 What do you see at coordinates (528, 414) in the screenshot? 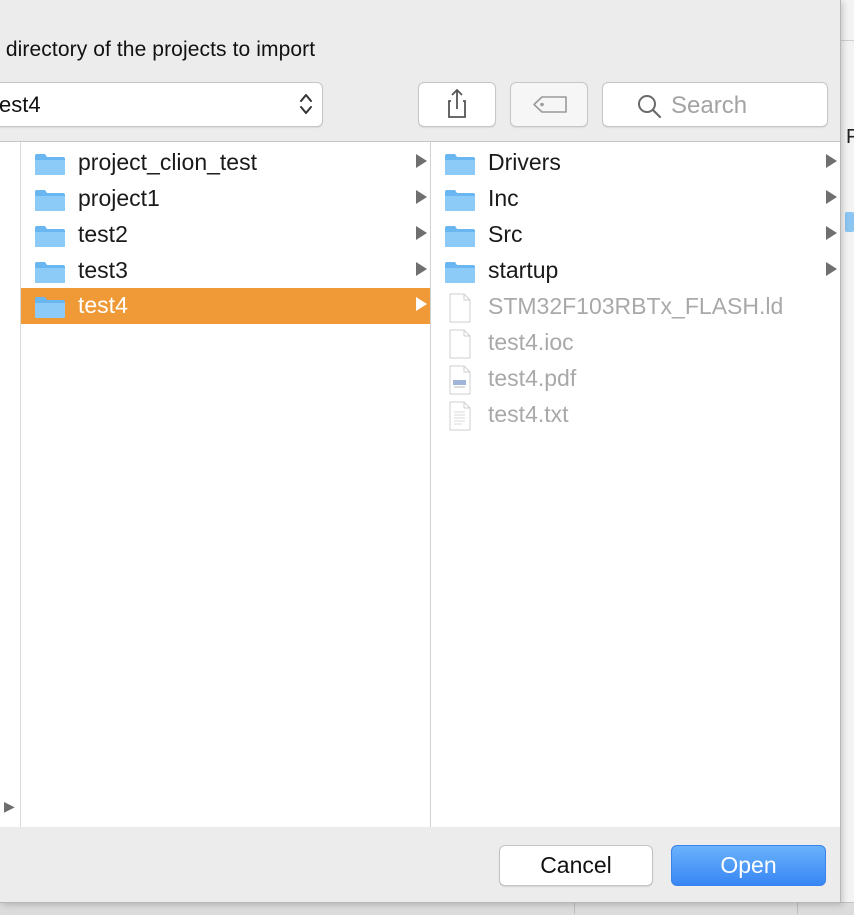
I see `item-name: test4.txt` at bounding box center [528, 414].